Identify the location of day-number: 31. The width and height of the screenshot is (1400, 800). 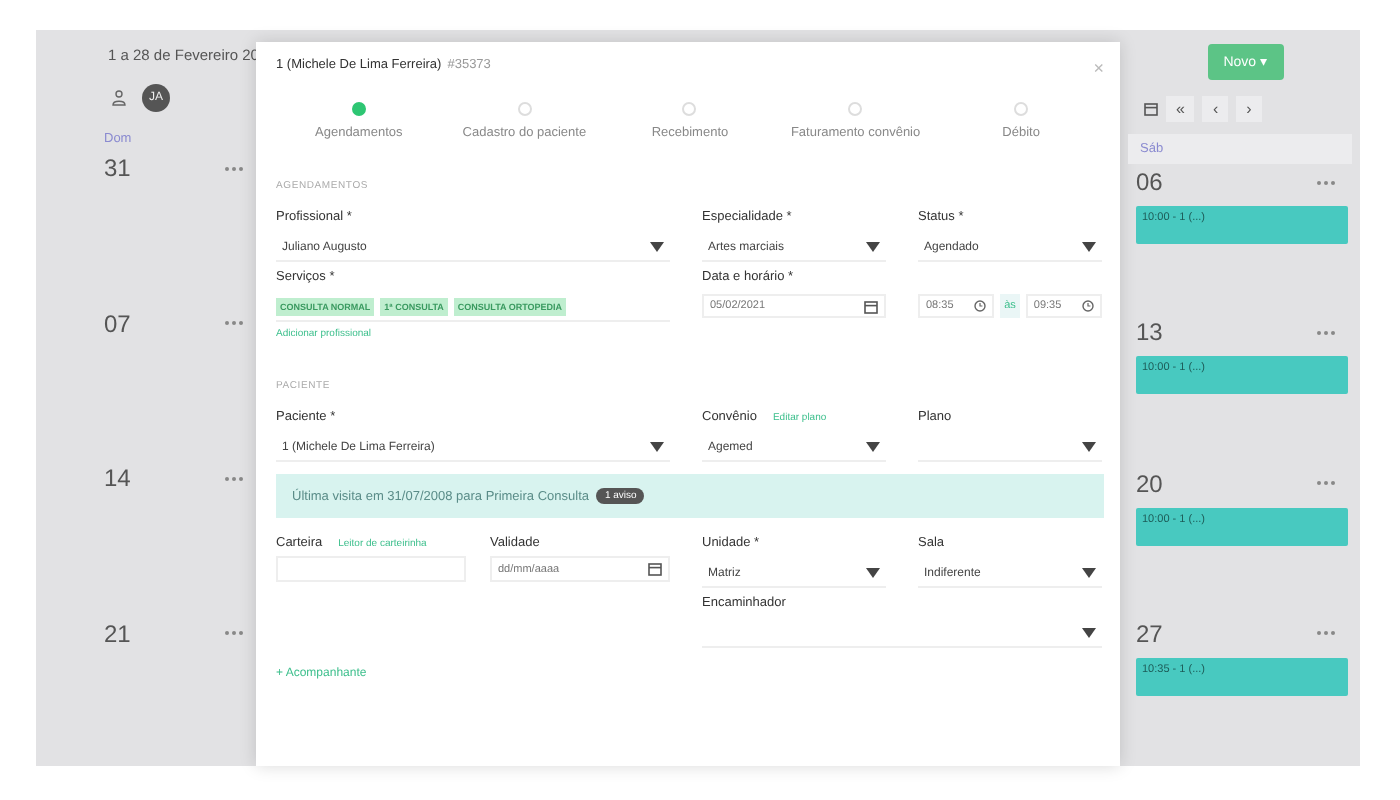
(117, 168).